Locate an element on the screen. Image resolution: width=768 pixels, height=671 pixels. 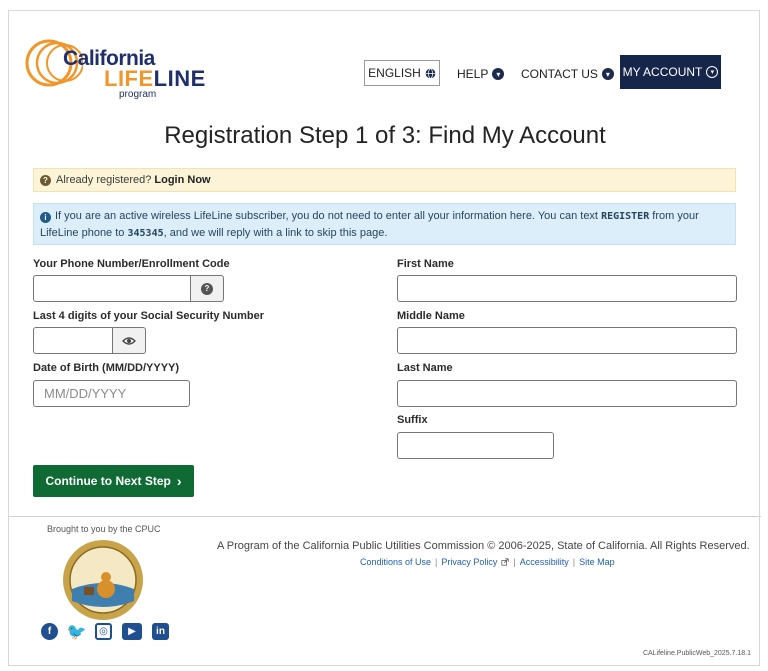
contact-us-menu: CONTACT US ▾ is located at coordinates (567, 74).